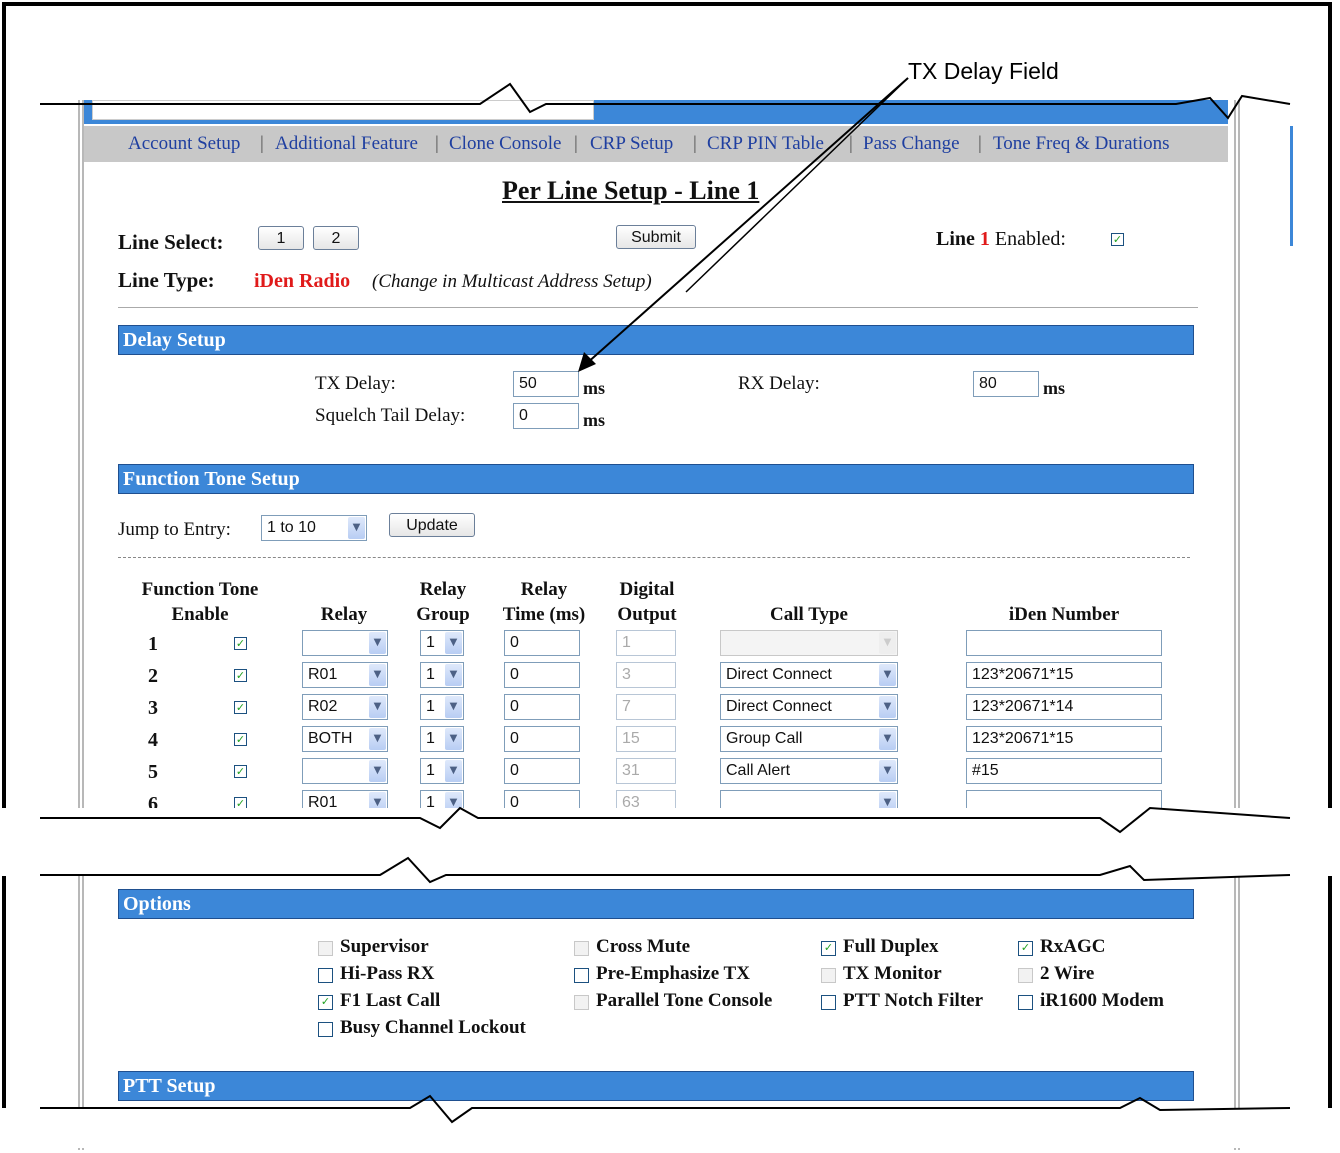  I want to click on option-f1-last-call-checkbox: ✓, so click(325, 1002).